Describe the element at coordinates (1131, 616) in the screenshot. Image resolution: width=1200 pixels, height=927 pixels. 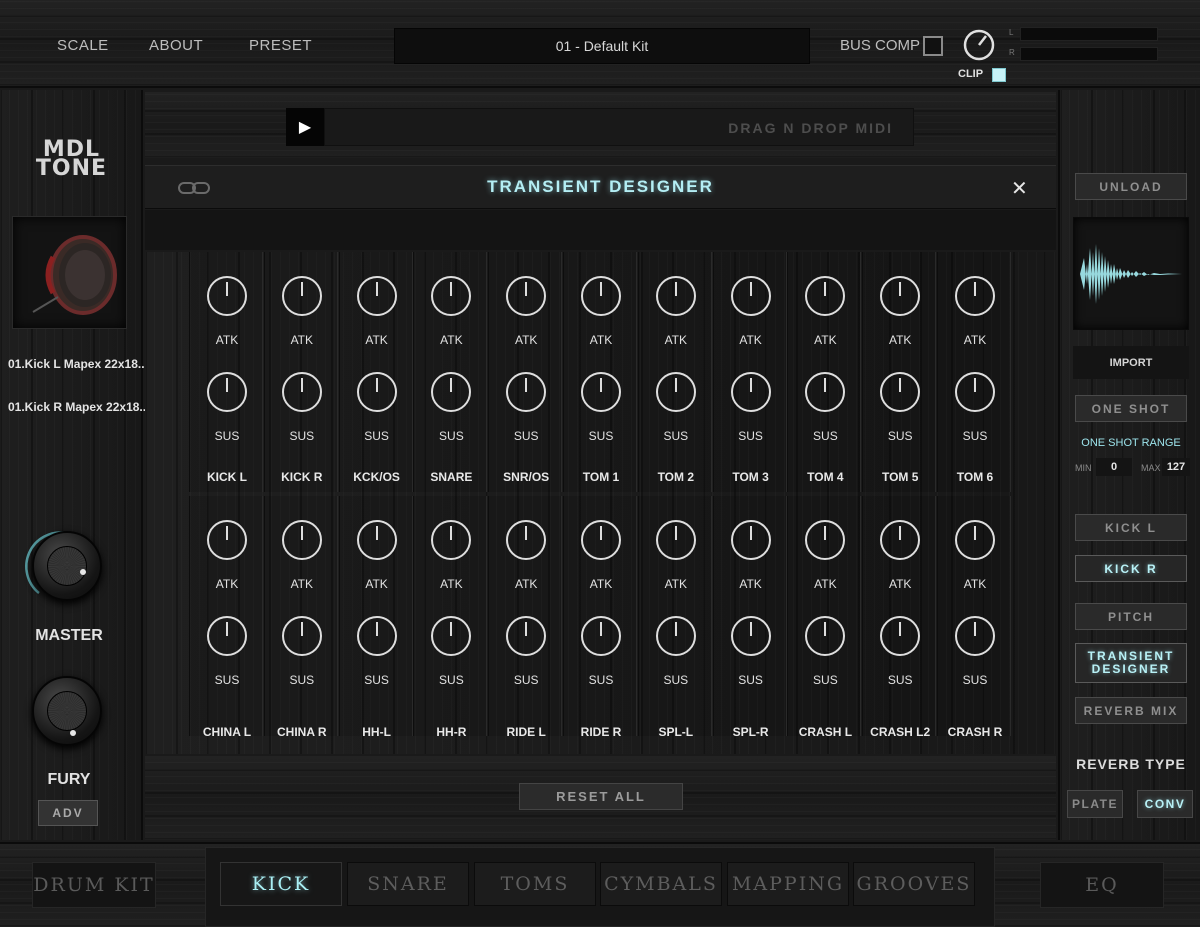
I see `pitch-button: PITCH` at that location.